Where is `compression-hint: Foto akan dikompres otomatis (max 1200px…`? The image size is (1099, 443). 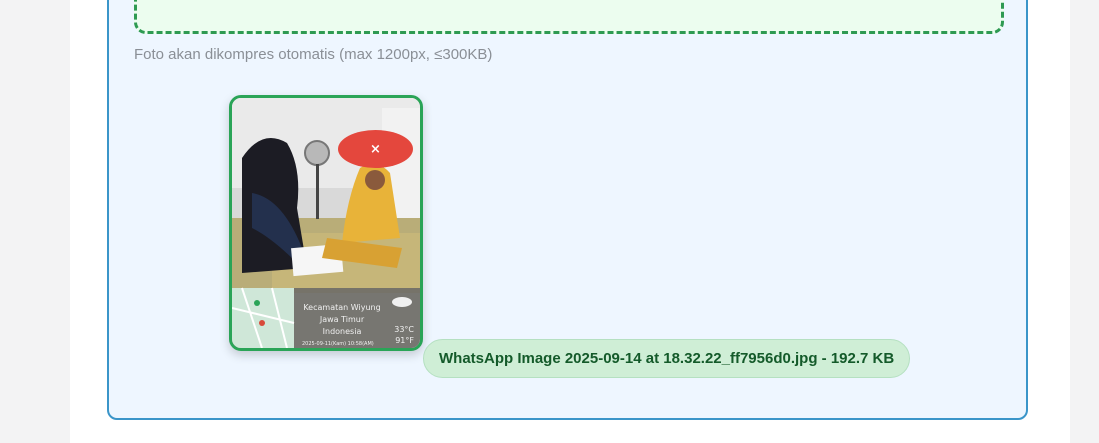
compression-hint: Foto akan dikompres otomatis (max 1200px… is located at coordinates (313, 54).